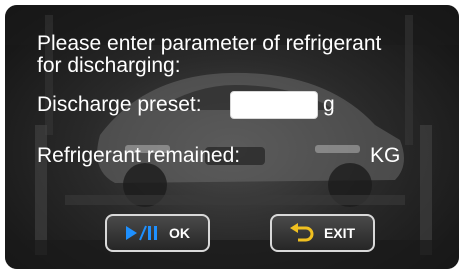  Describe the element at coordinates (119, 104) in the screenshot. I see `discharge-preset-label: Discharge preset:` at that location.